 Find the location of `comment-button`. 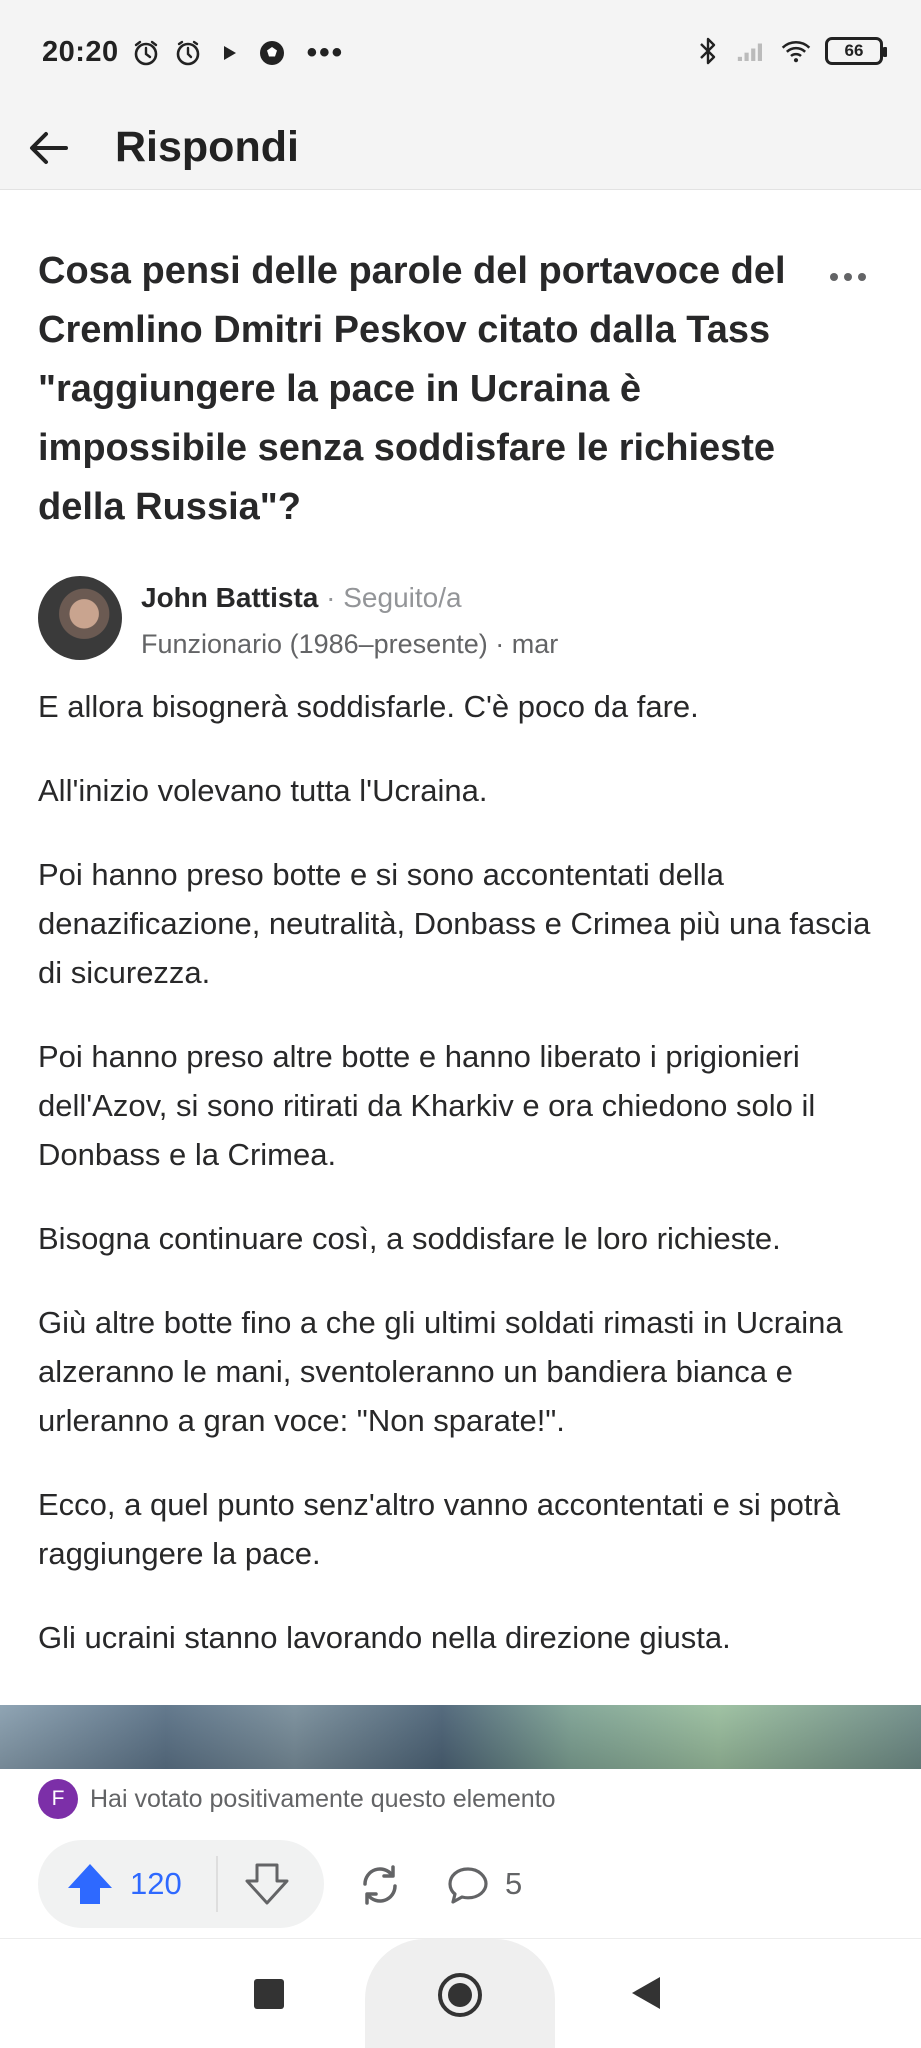

comment-button is located at coordinates (468, 1886).